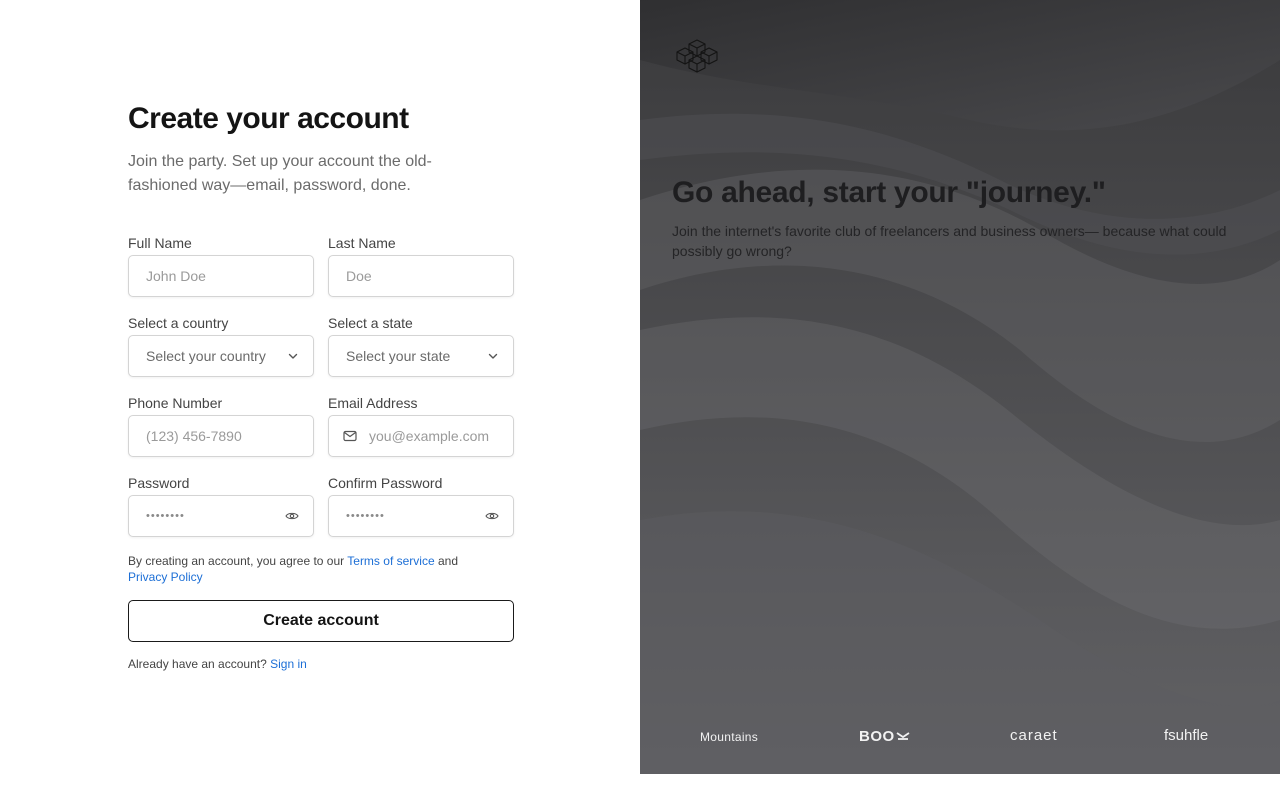 This screenshot has height=801, width=1280. Describe the element at coordinates (288, 664) in the screenshot. I see `sign-in-link: Sign in` at that location.